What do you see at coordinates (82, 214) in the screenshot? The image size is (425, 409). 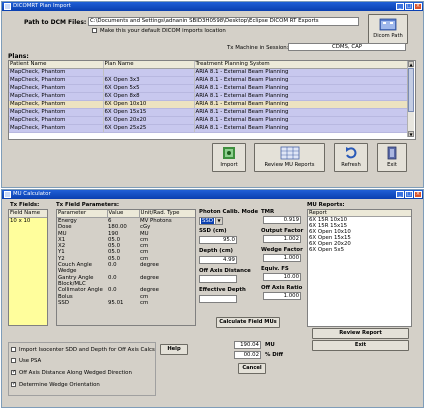 I see `col-parameter: Parameter` at bounding box center [82, 214].